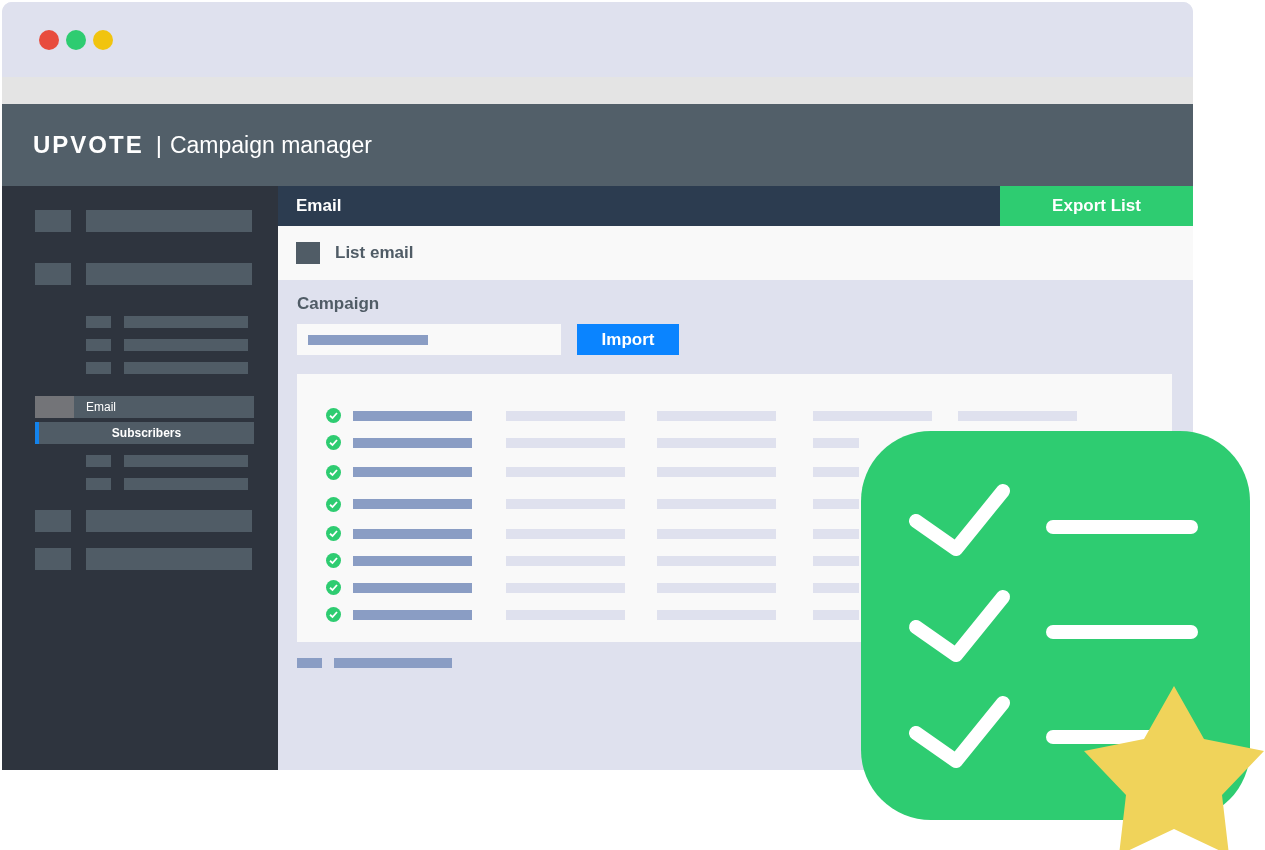  What do you see at coordinates (1174, 768) in the screenshot?
I see `star-icon` at bounding box center [1174, 768].